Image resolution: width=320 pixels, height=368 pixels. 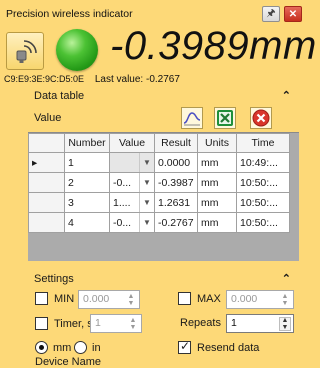 I want to click on min-checkbox-row: MIN, so click(x=54, y=298).